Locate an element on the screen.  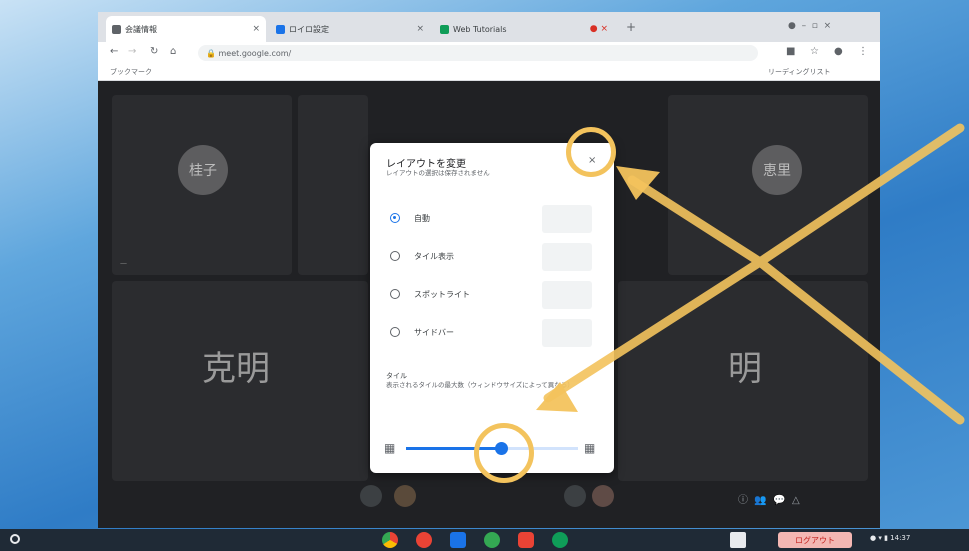
status-tray: ● ▾ ▮ 14:37 is located at coordinates (890, 538).